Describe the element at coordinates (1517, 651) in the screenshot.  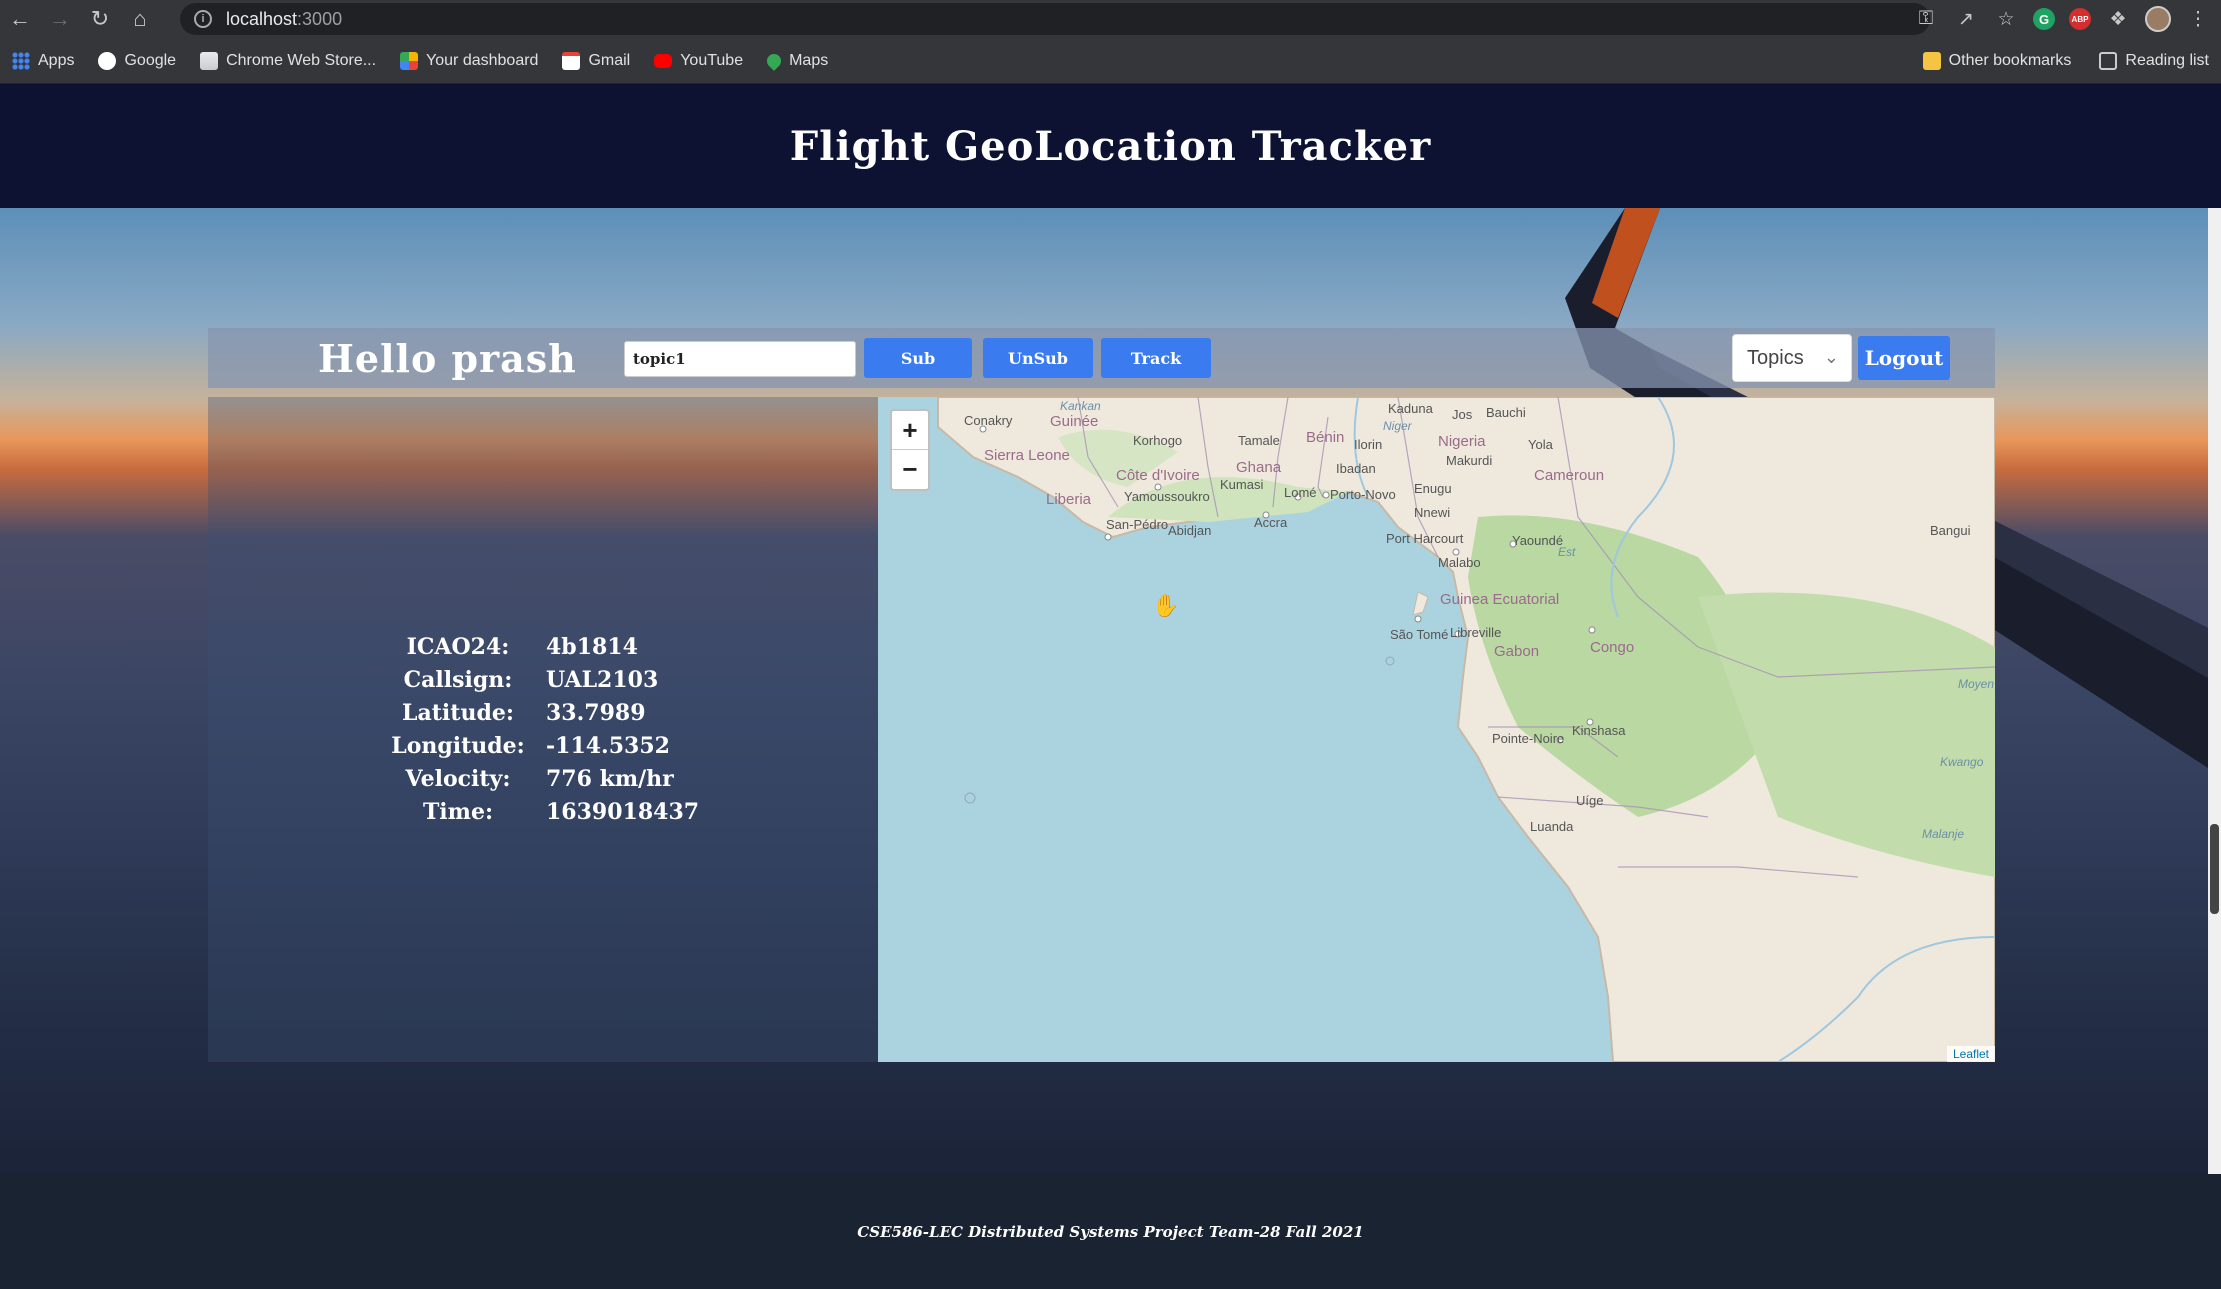
I see `map-label: Gabon` at that location.